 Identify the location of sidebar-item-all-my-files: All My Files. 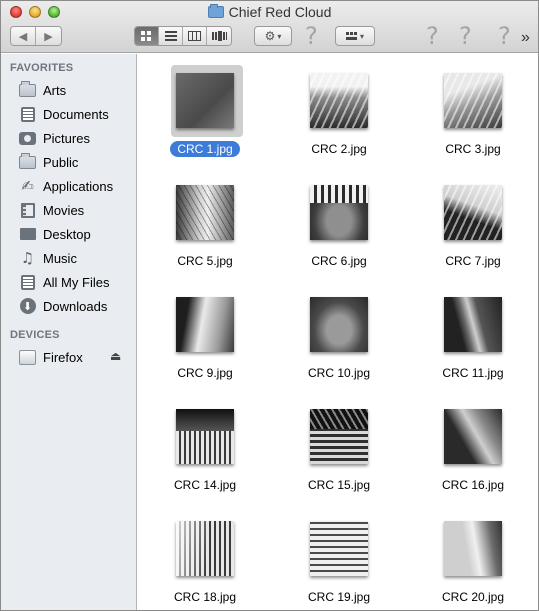
(63, 282).